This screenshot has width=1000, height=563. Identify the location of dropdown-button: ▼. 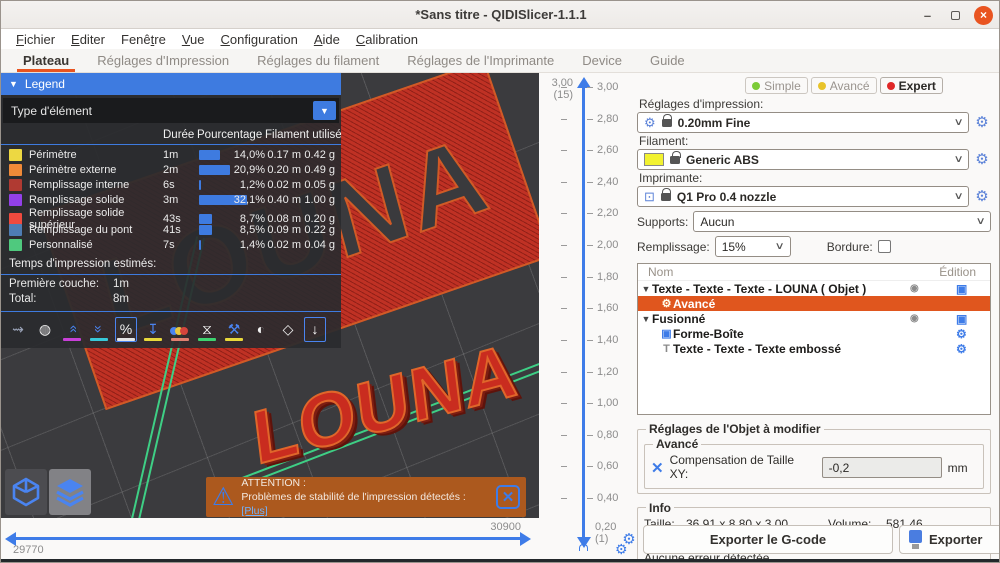
(324, 110).